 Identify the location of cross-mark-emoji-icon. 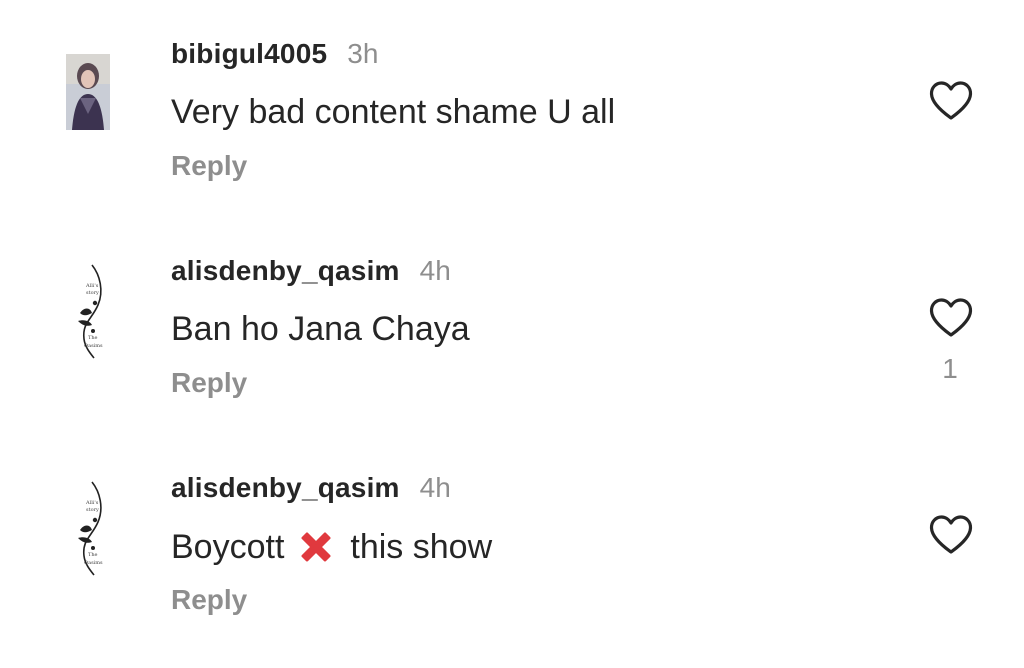
(316, 547).